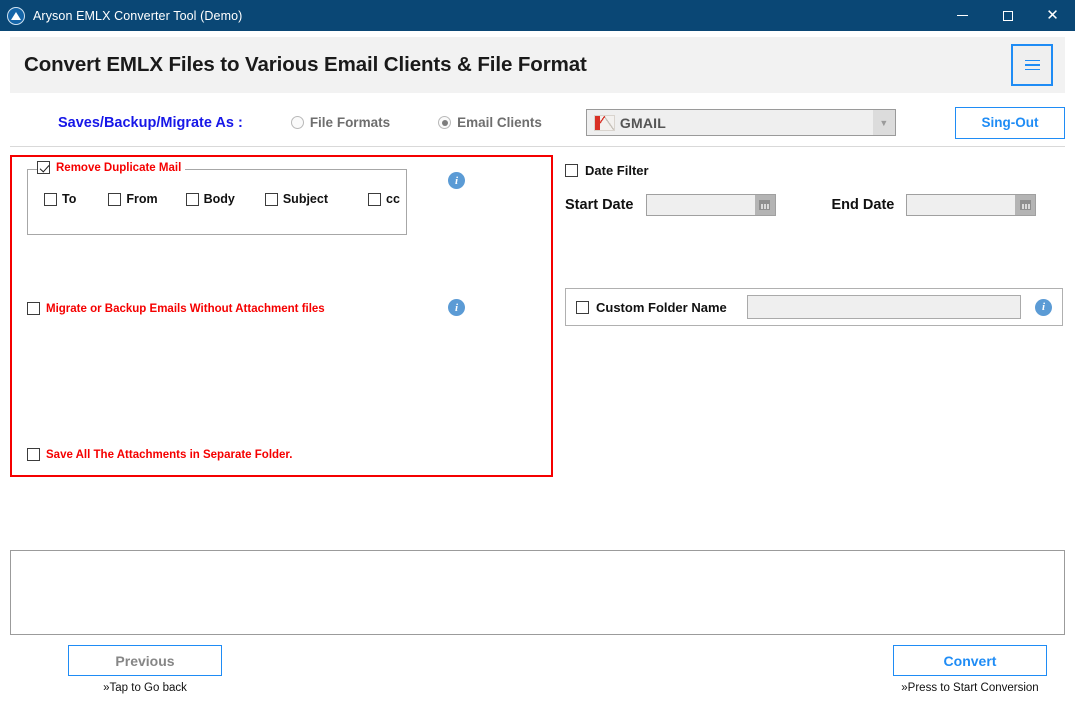 The height and width of the screenshot is (727, 1075). I want to click on radio-email-clients-label: Email Clients, so click(499, 122).